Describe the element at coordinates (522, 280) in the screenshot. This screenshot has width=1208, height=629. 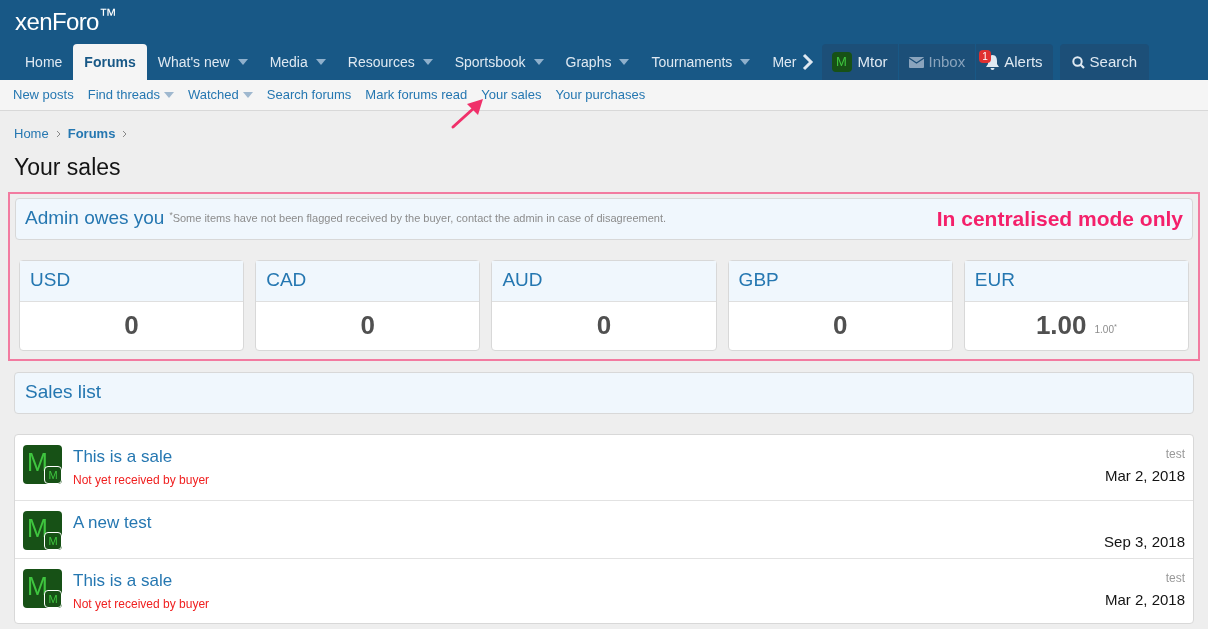
I see `currency-code: AUD` at that location.